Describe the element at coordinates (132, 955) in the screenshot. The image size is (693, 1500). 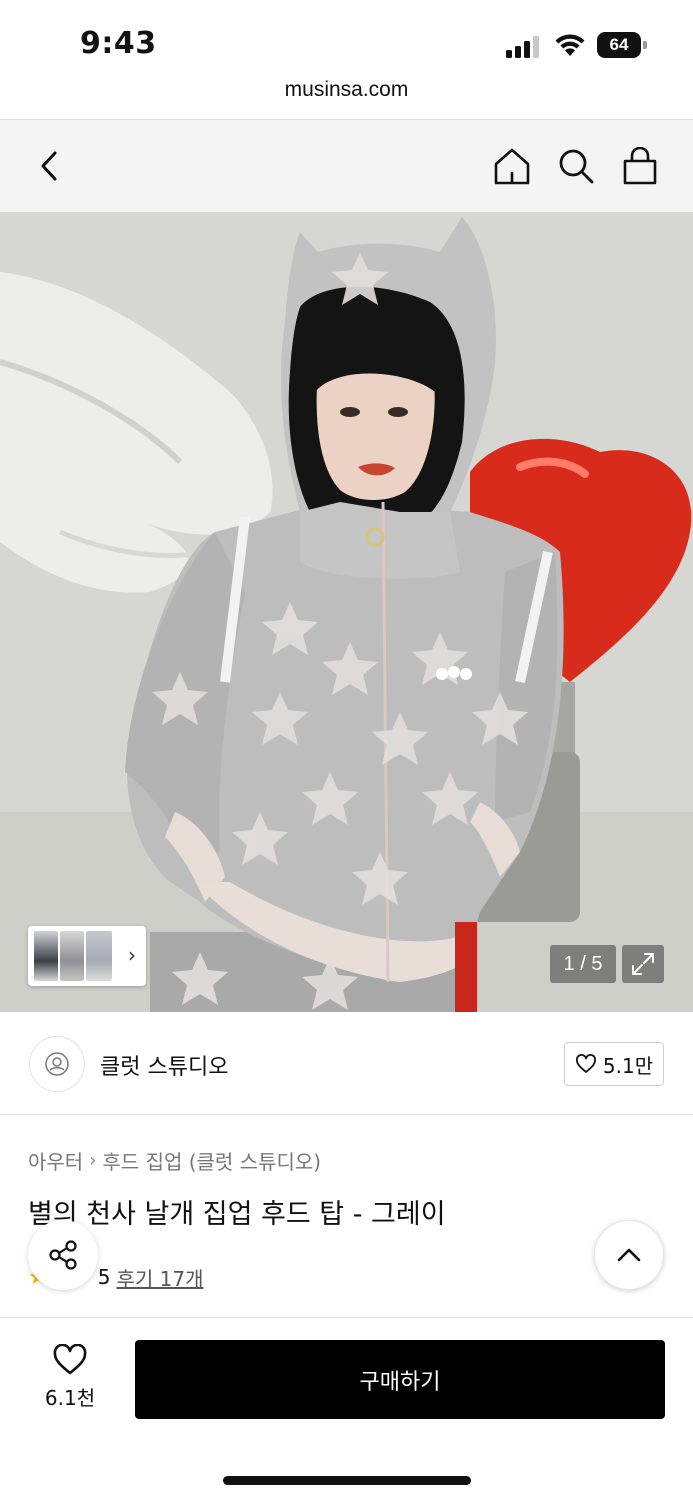
I see `thumbnail-next-icon: ›` at that location.